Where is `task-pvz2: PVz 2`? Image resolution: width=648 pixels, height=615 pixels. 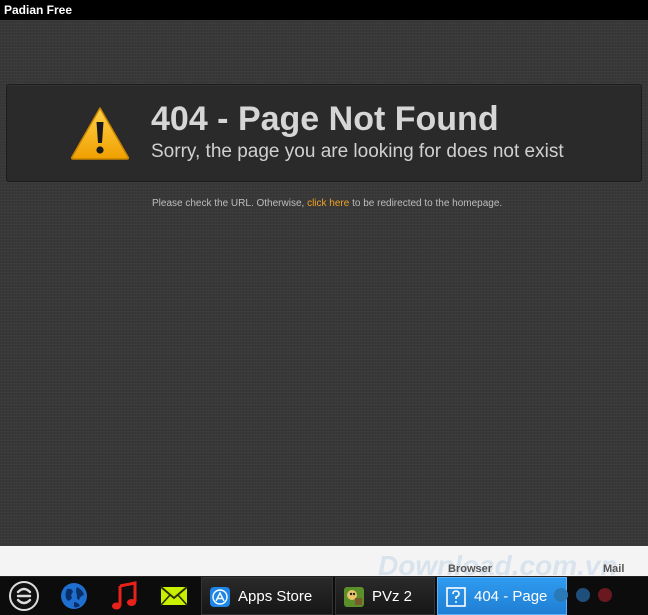
task-pvz2: PVz 2 is located at coordinates (385, 596).